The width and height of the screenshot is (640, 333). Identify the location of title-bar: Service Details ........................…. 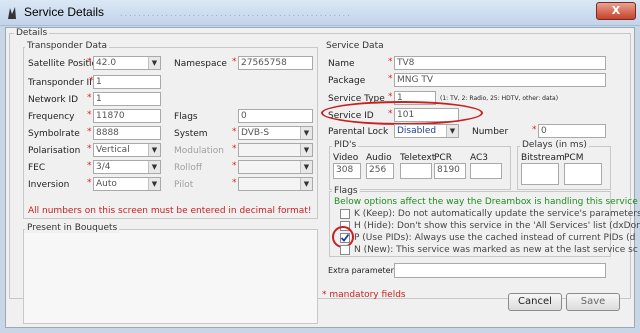
(320, 13).